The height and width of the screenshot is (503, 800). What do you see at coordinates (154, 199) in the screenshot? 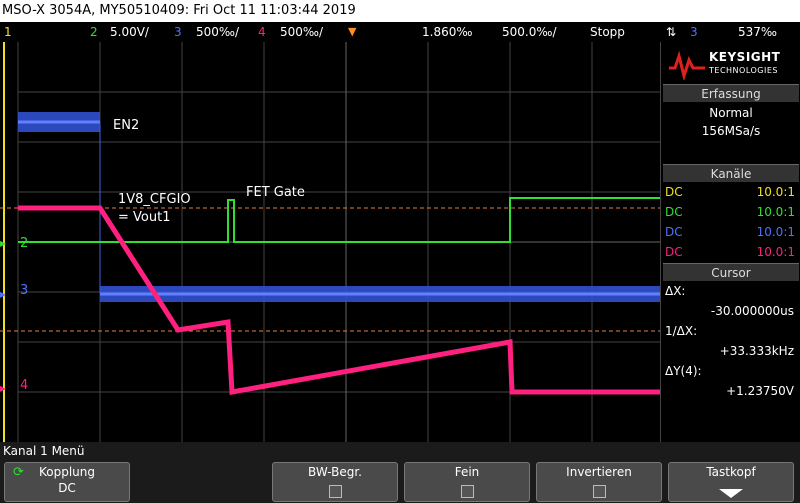
I see `annotation-1v8-cfgio: 1V8_CFGIO` at bounding box center [154, 199].